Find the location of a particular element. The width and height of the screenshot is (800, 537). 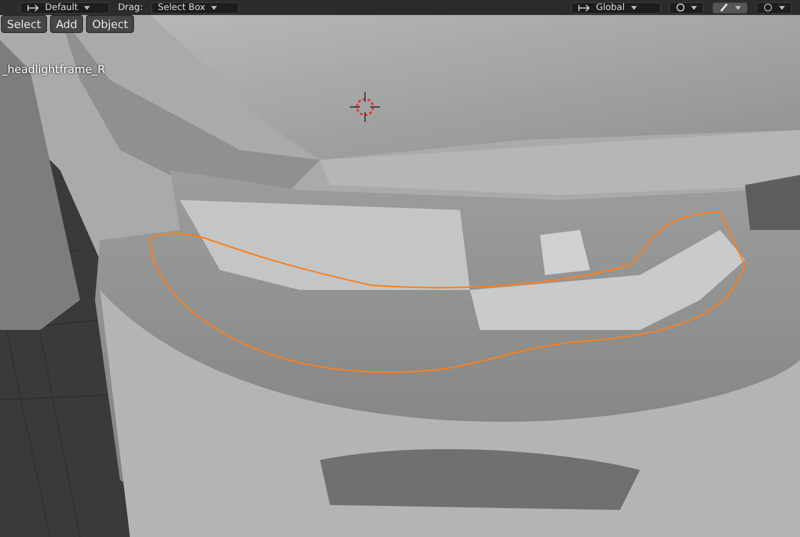

3d-cursor-icon is located at coordinates (365, 107).